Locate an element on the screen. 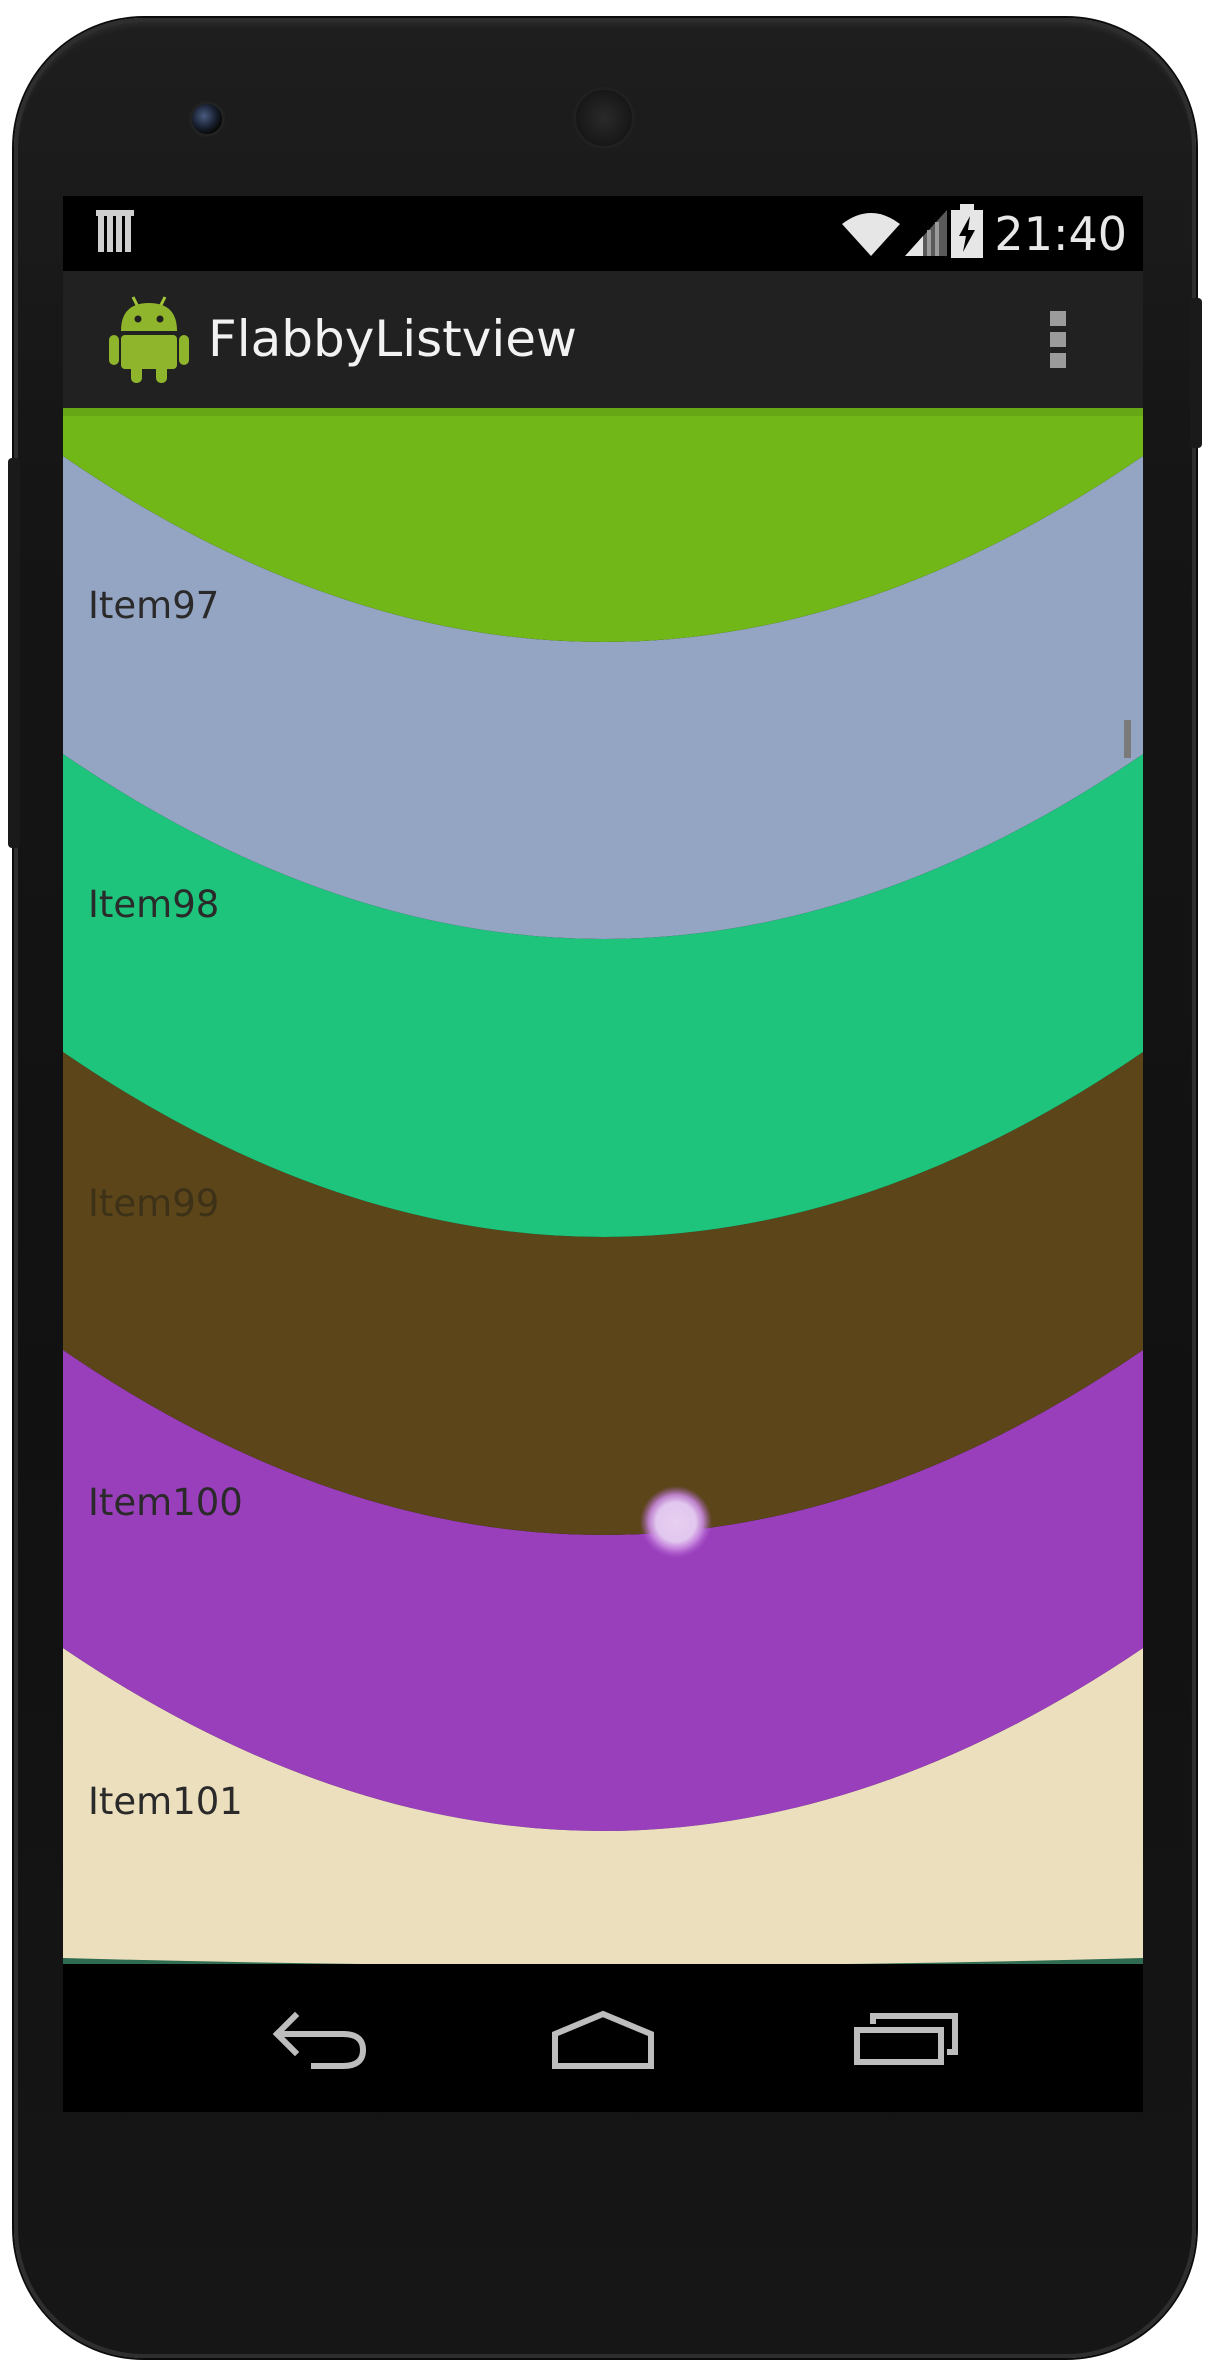 Image resolution: width=1210 pixels, height=2375 pixels. wifi-icon is located at coordinates (871, 234).